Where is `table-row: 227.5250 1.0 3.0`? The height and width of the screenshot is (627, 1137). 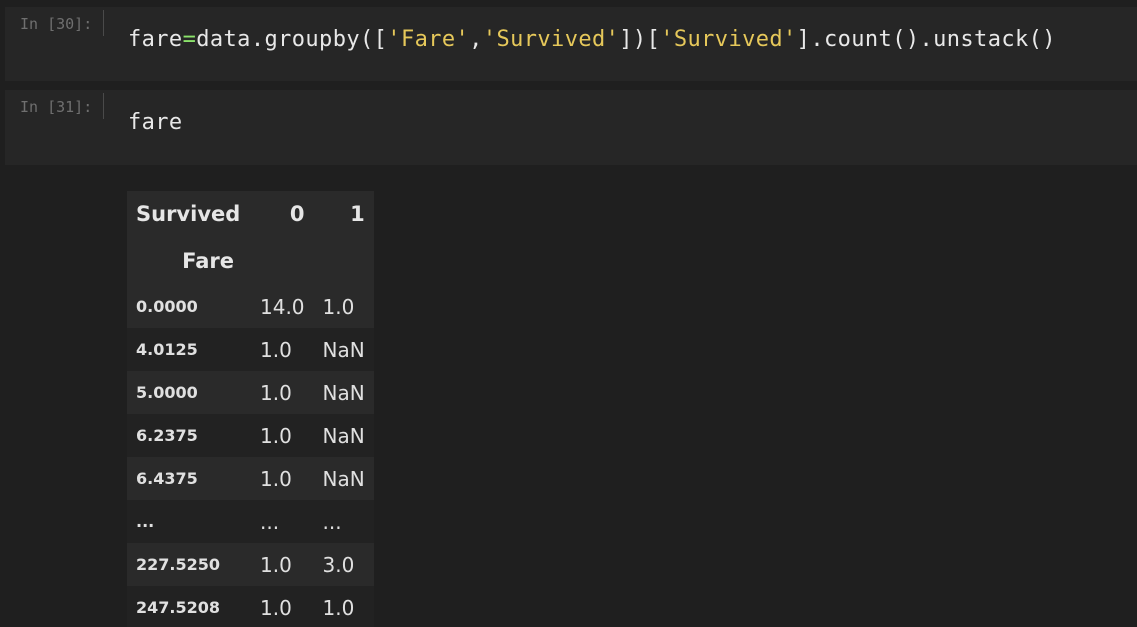
table-row: 227.5250 1.0 3.0 is located at coordinates (250, 564).